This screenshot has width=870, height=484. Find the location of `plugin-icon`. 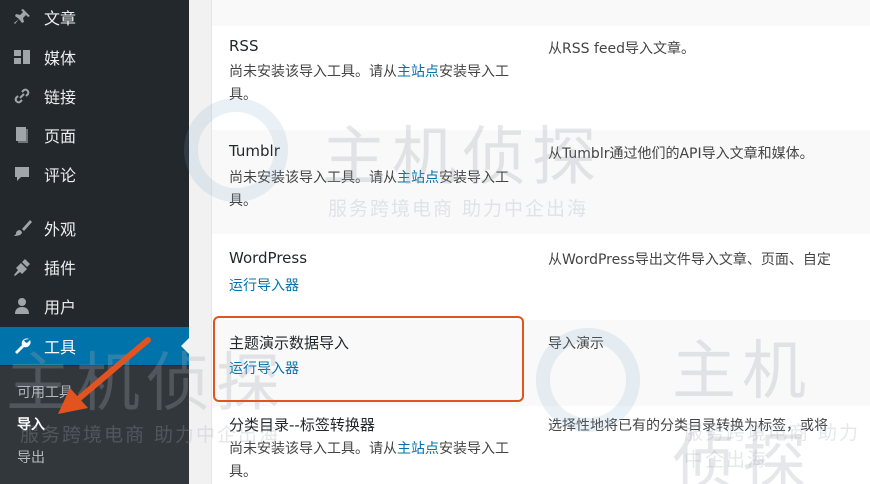

plugin-icon is located at coordinates (22, 267).